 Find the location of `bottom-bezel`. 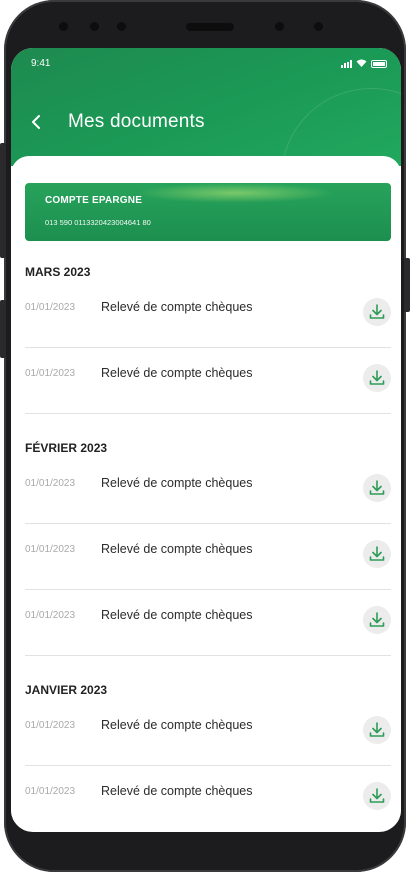

bottom-bezel is located at coordinates (205, 852).